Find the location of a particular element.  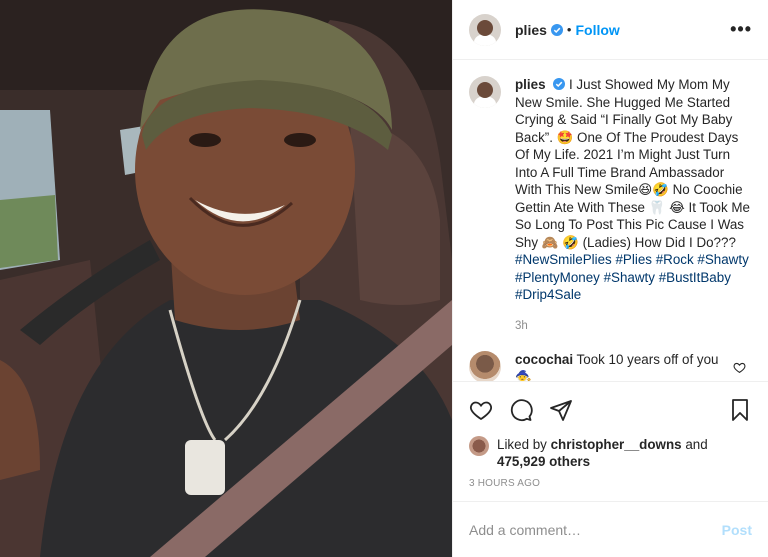

liked-by-label: Liked by is located at coordinates (522, 444).